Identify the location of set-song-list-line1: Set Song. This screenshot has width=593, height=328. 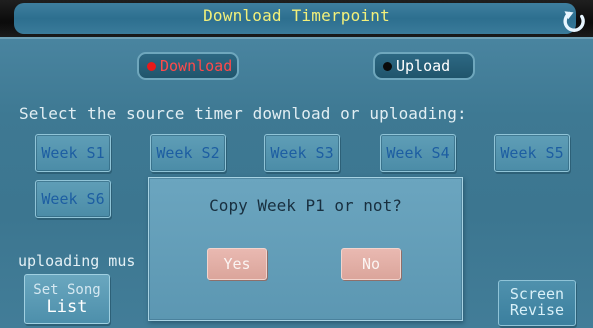
(67, 289).